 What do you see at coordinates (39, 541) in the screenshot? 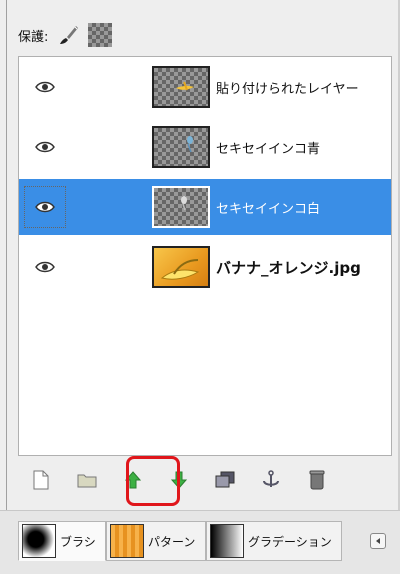
I see `brush-preview-icon` at bounding box center [39, 541].